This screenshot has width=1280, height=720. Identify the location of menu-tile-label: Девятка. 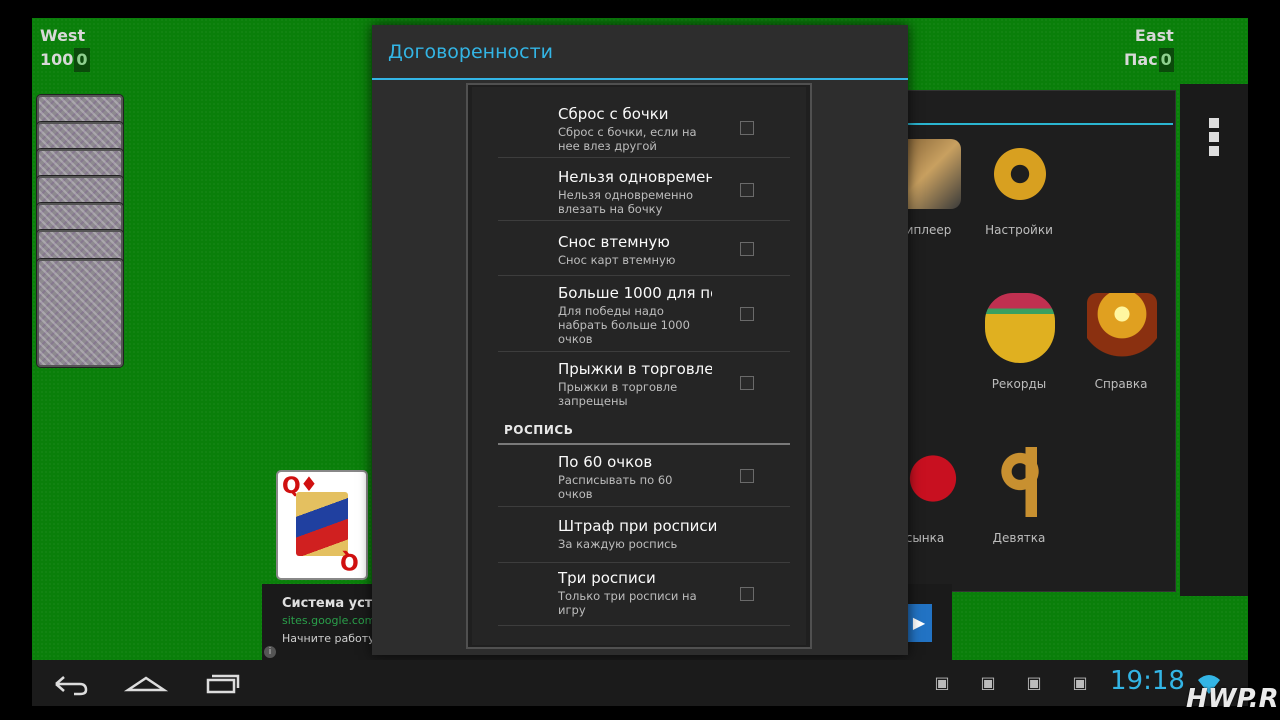
(1019, 538).